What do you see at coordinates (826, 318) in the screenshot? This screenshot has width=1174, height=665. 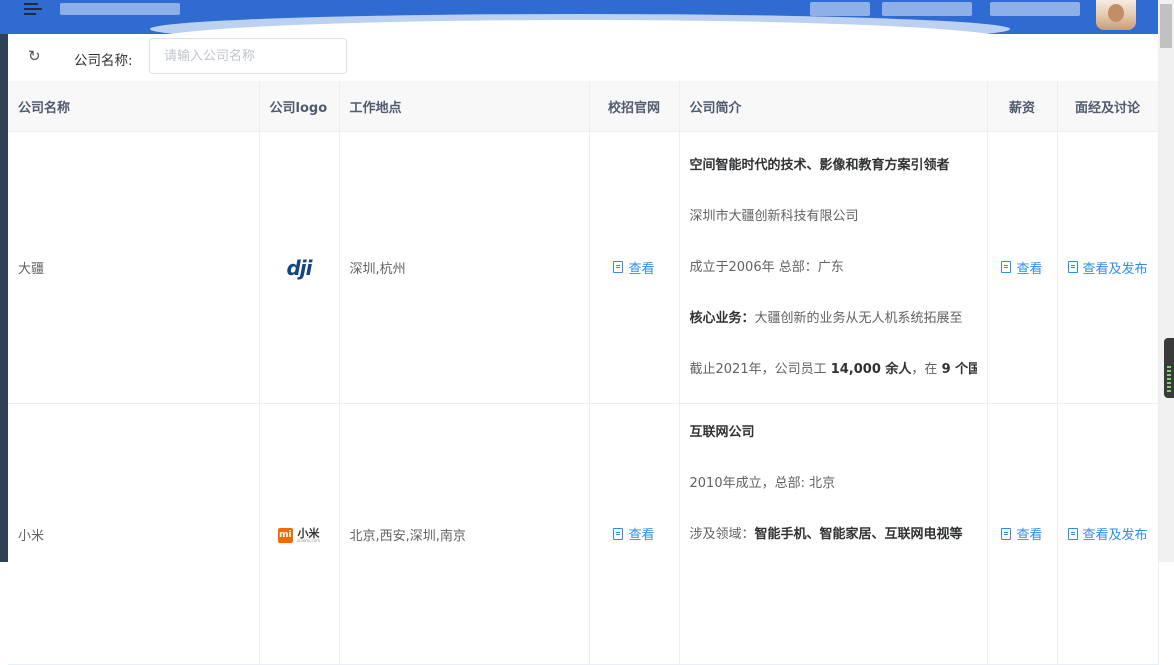 I see `intro-line: 核心业务：大疆创新的业务从无人机系统拓展至` at bounding box center [826, 318].